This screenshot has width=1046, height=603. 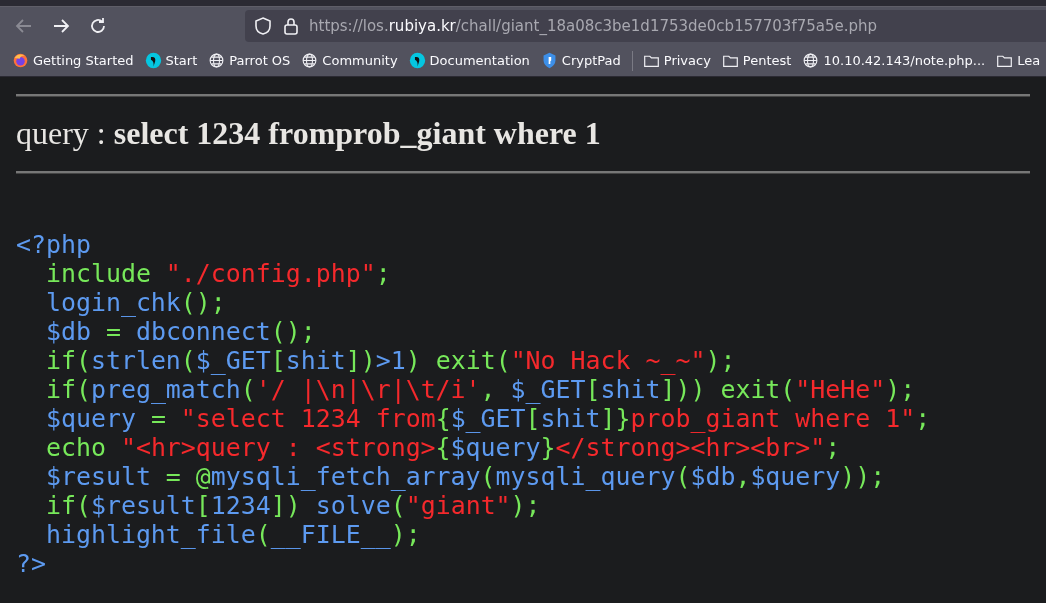 What do you see at coordinates (580, 60) in the screenshot?
I see `bookmark-item: CryptPad` at bounding box center [580, 60].